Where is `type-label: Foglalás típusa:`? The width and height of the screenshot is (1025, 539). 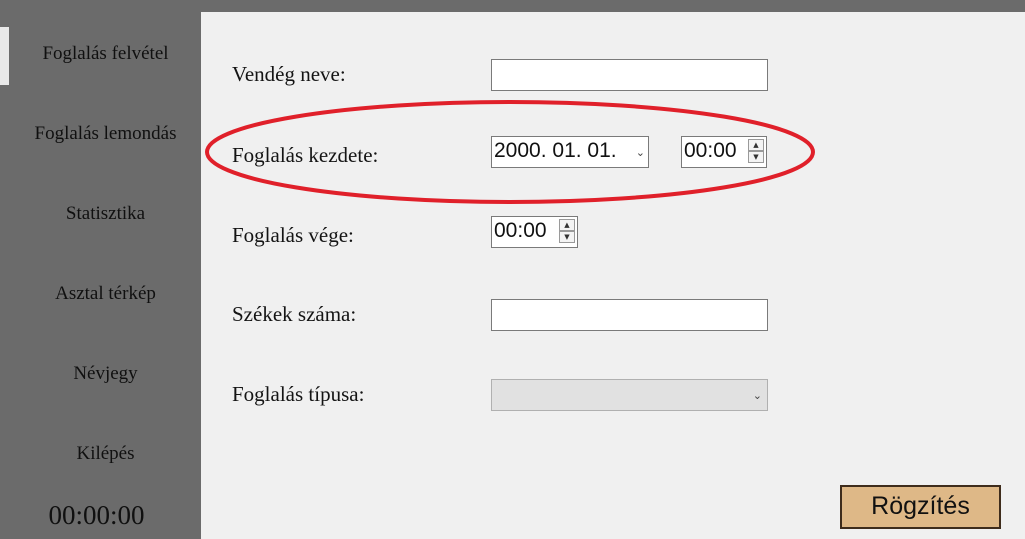
type-label: Foglalás típusa: is located at coordinates (298, 394).